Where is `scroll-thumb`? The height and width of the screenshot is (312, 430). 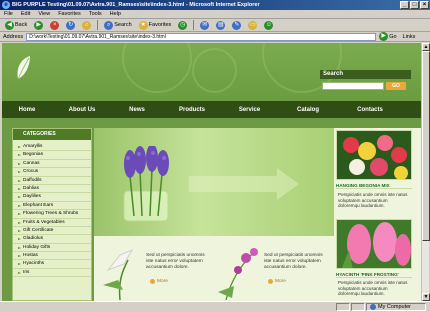
scroll-thumb is located at coordinates (426, 146).